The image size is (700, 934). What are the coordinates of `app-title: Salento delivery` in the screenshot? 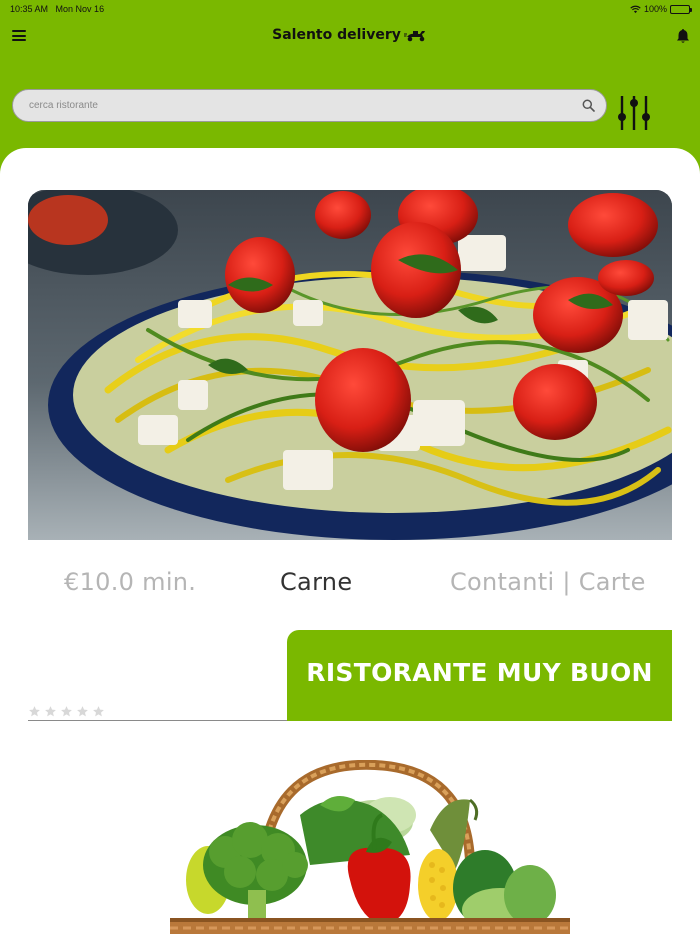 It's located at (350, 35).